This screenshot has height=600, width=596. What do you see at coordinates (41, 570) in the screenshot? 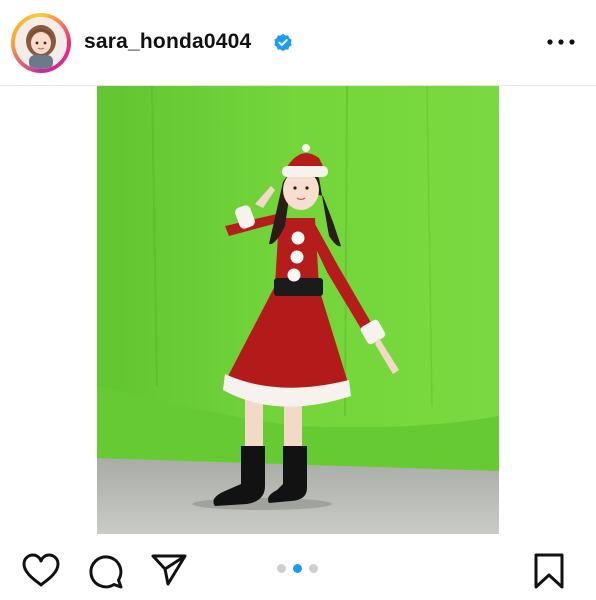
I see `heart-icon` at bounding box center [41, 570].